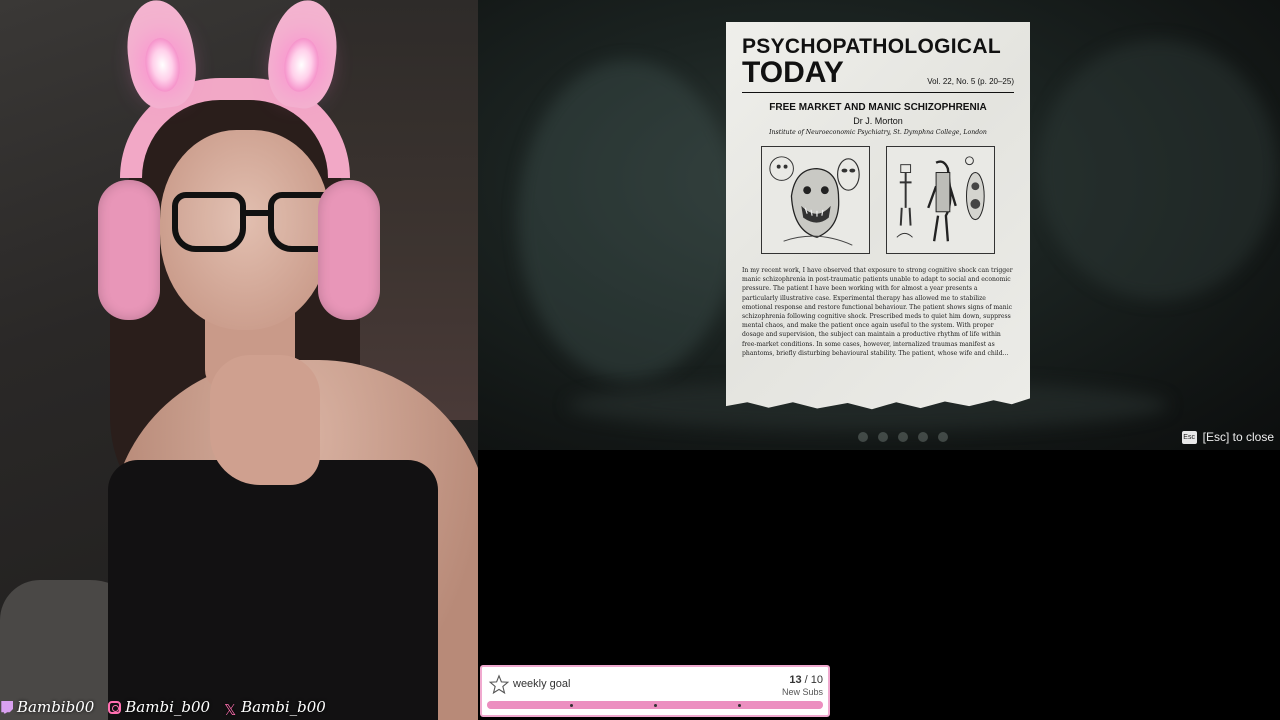 The image size is (1280, 720). I want to click on esc-key-icon: Esc, so click(1189, 437).